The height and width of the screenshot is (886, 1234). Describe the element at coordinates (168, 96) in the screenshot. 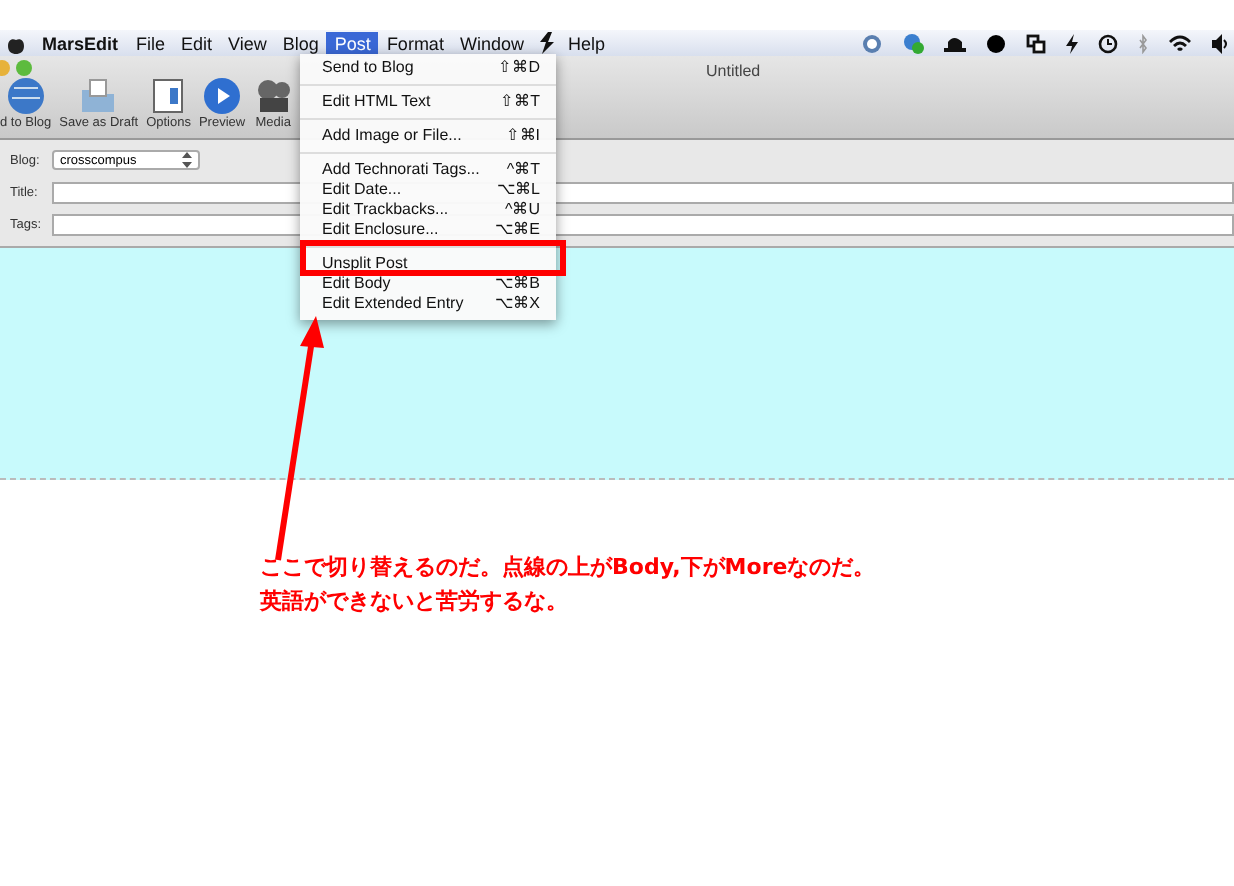

I see `window-icon` at that location.